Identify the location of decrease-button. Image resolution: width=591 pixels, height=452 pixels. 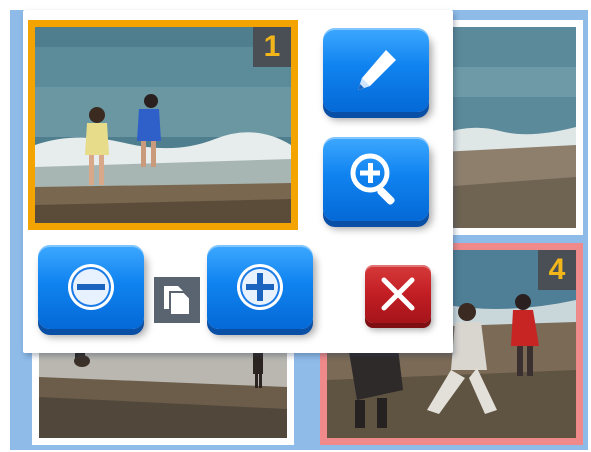
(91, 287).